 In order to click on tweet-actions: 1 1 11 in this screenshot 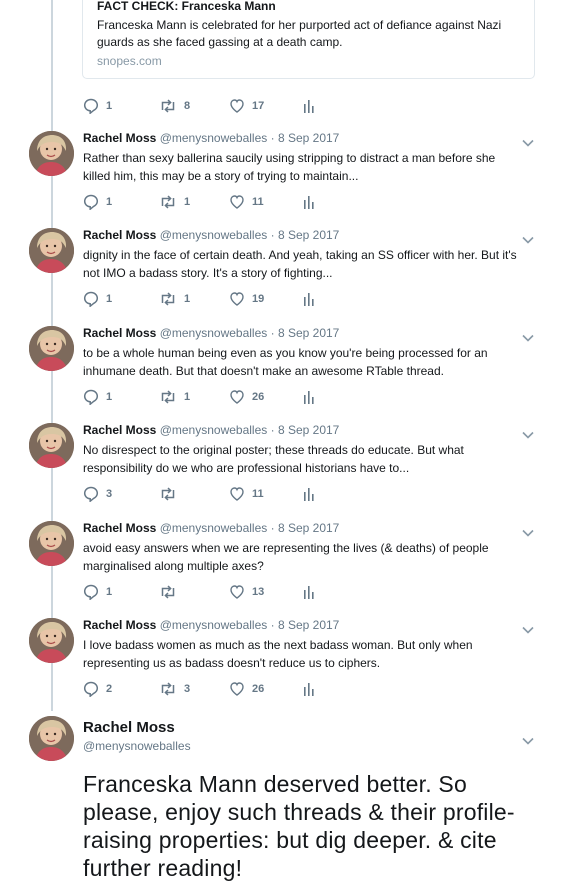, I will do `click(203, 202)`.